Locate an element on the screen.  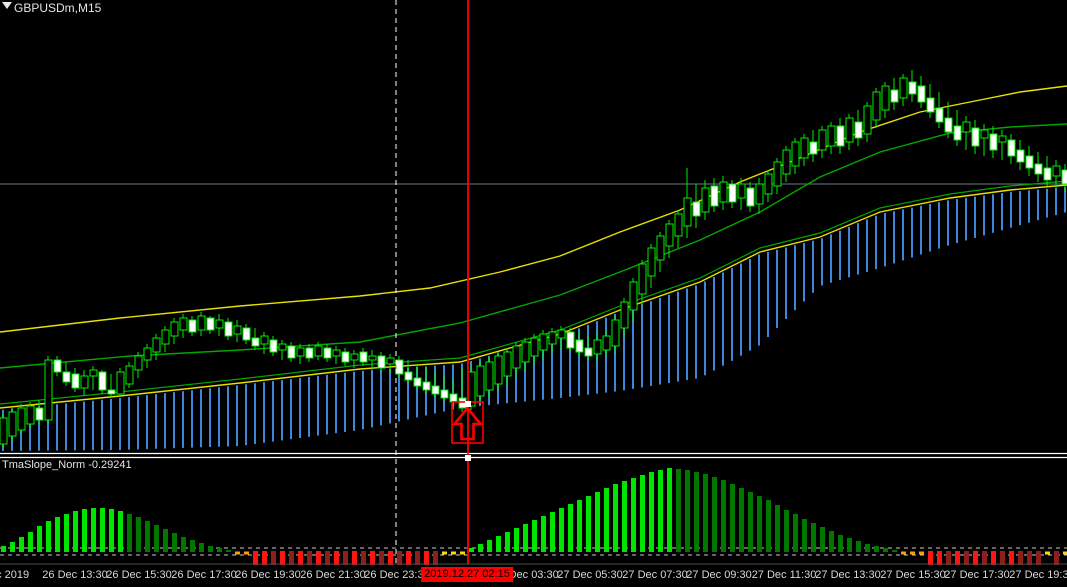
symbol-timeframe-label: GBPUSDm,M15 is located at coordinates (58, 8).